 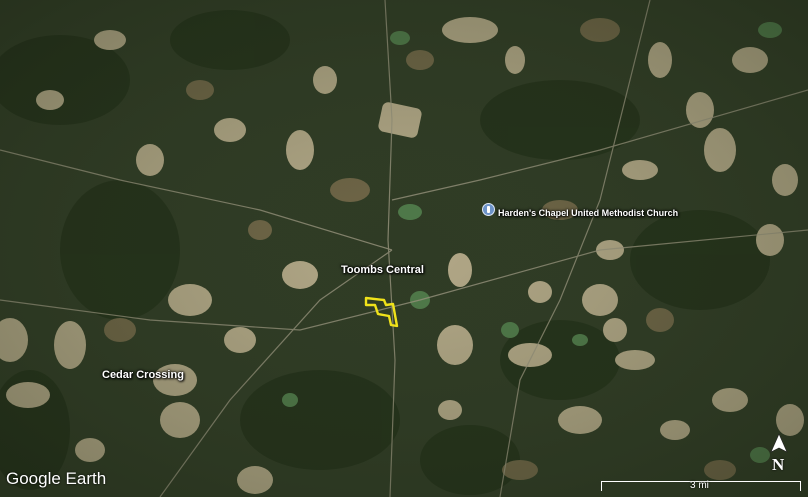 What do you see at coordinates (56, 478) in the screenshot?
I see `google-earth-logo: Google Earth` at bounding box center [56, 478].